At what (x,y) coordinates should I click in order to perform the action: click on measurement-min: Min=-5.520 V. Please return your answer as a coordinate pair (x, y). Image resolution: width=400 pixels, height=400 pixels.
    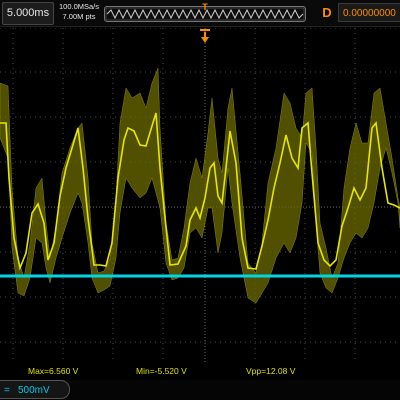
    Looking at the image, I should click on (161, 371).